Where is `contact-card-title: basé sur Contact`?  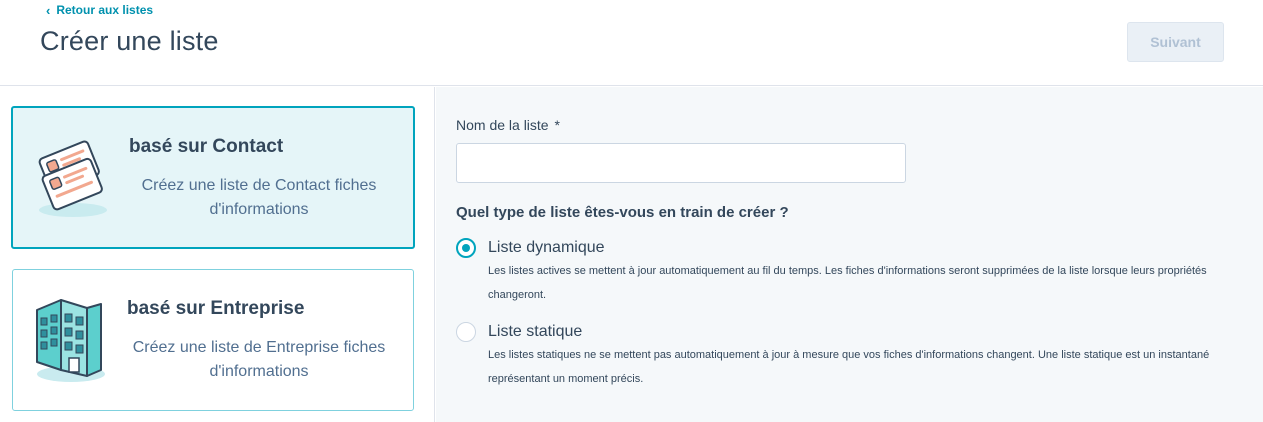 contact-card-title: basé sur Contact is located at coordinates (206, 146).